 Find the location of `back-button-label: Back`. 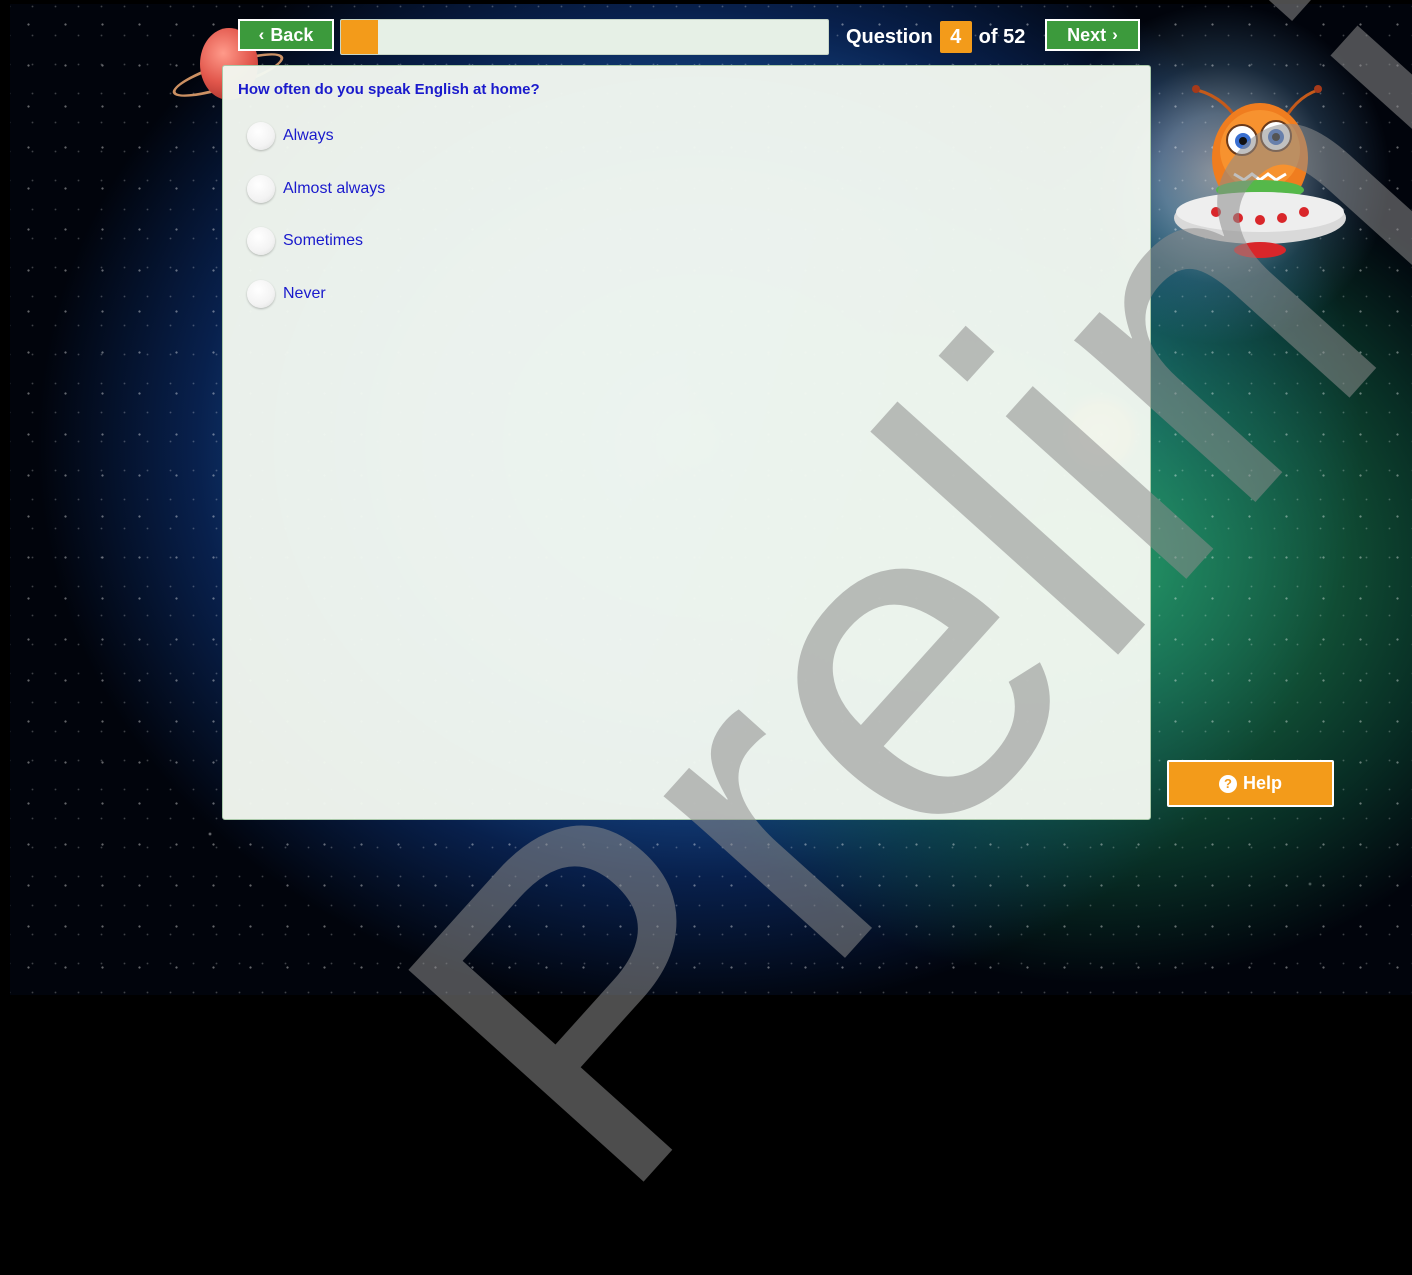

back-button-label: Back is located at coordinates (292, 34).